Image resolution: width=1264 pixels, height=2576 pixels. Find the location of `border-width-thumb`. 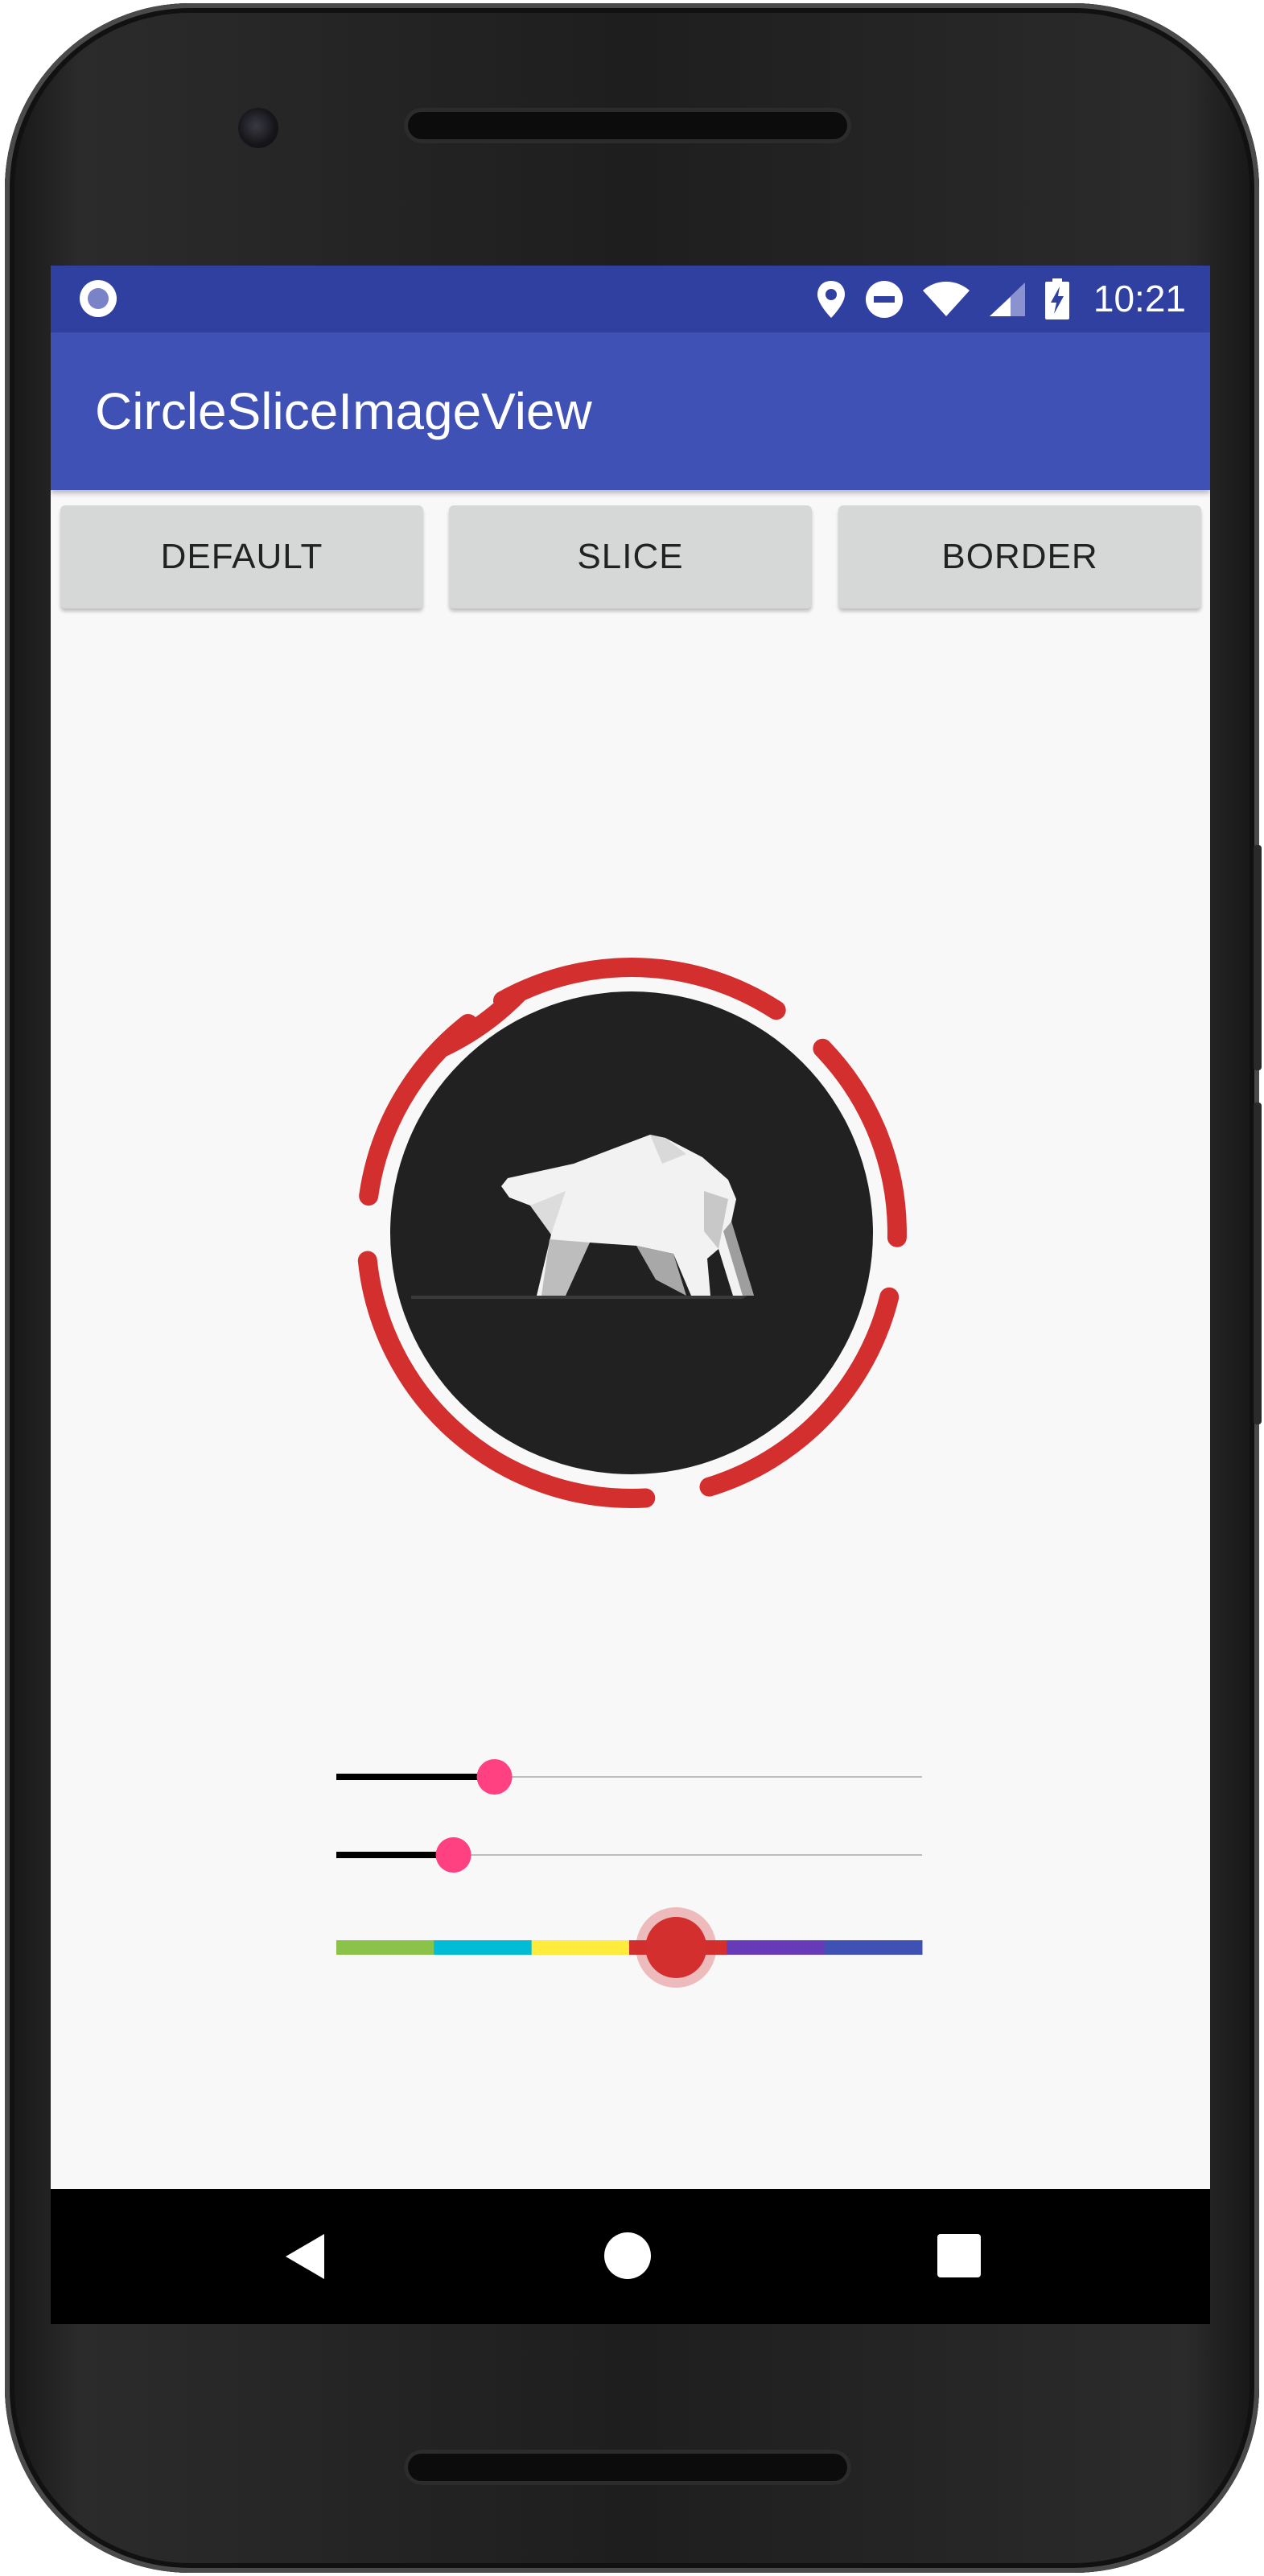

border-width-thumb is located at coordinates (453, 1855).